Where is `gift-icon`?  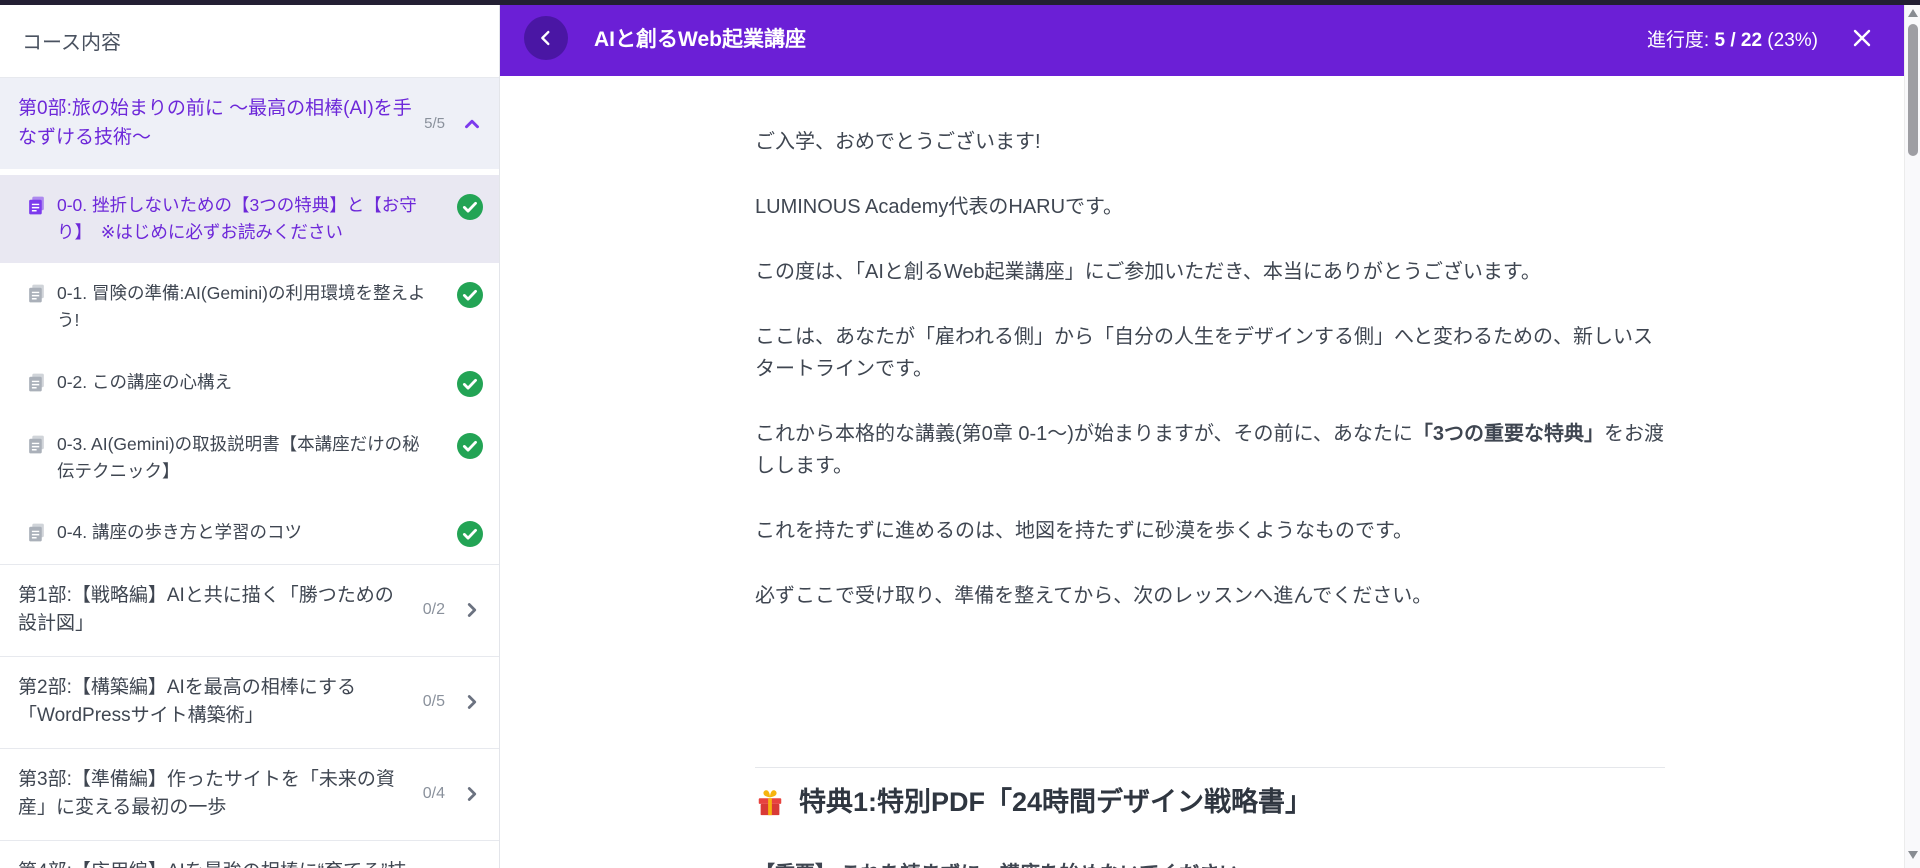
gift-icon is located at coordinates (770, 803).